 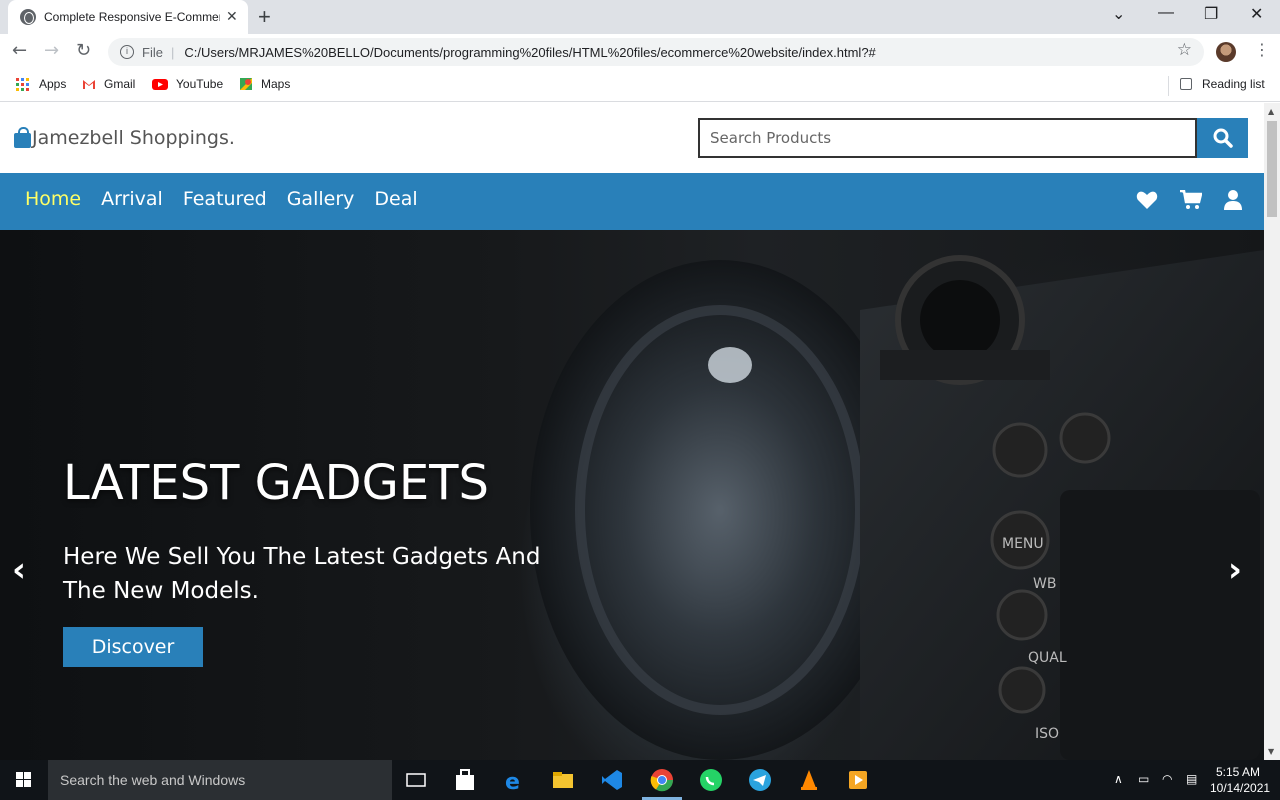 I want to click on wifi-icon: ◠, so click(x=1167, y=779).